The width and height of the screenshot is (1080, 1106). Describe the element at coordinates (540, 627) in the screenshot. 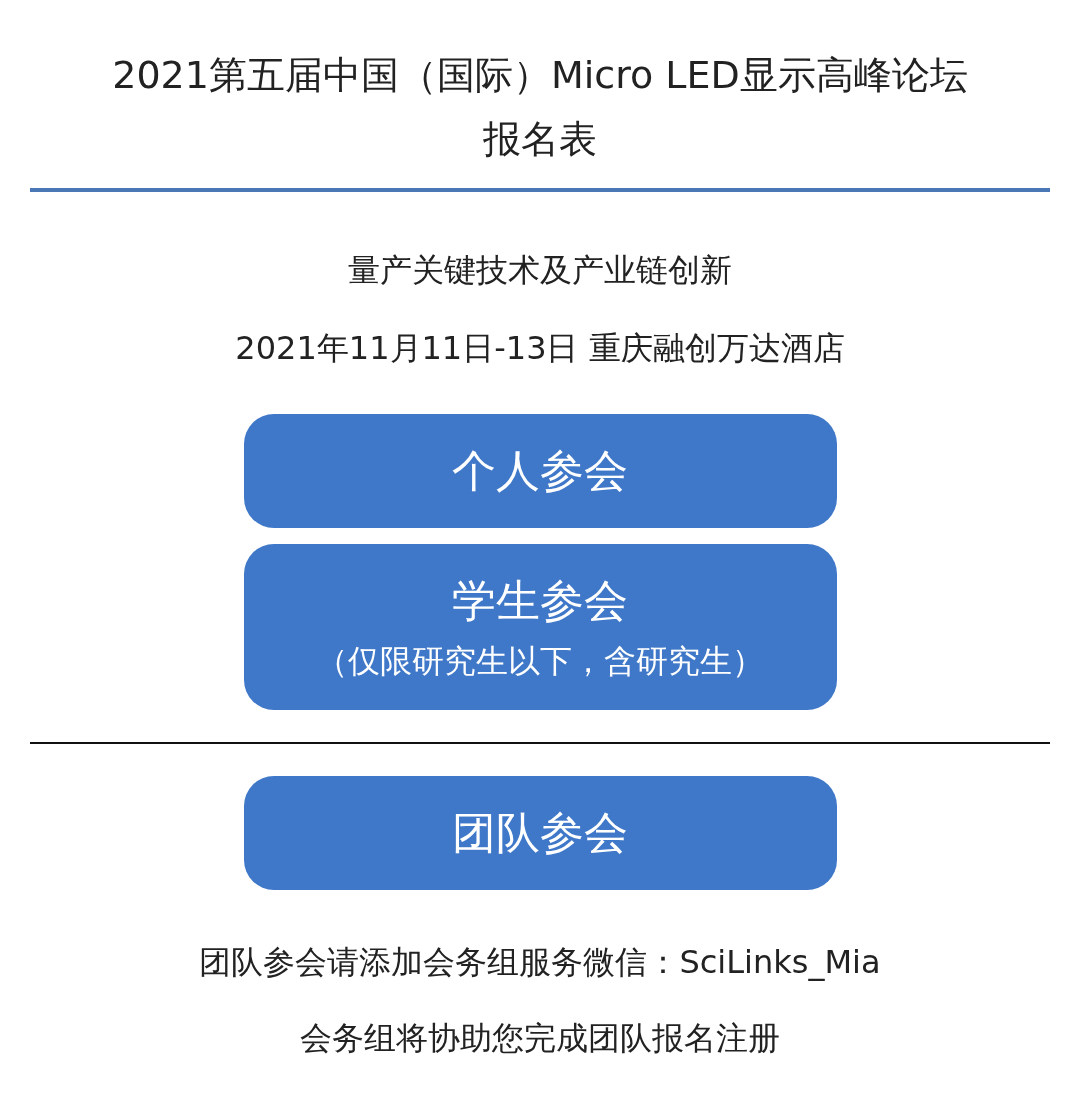

I see `registration-button: 学生参会 （仅限研究生以下，含研究生）` at that location.